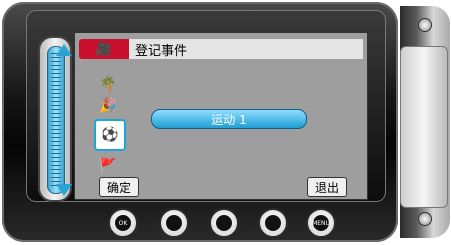 The width and height of the screenshot is (451, 245). What do you see at coordinates (424, 127) in the screenshot?
I see `hinge-lip` at bounding box center [424, 127].